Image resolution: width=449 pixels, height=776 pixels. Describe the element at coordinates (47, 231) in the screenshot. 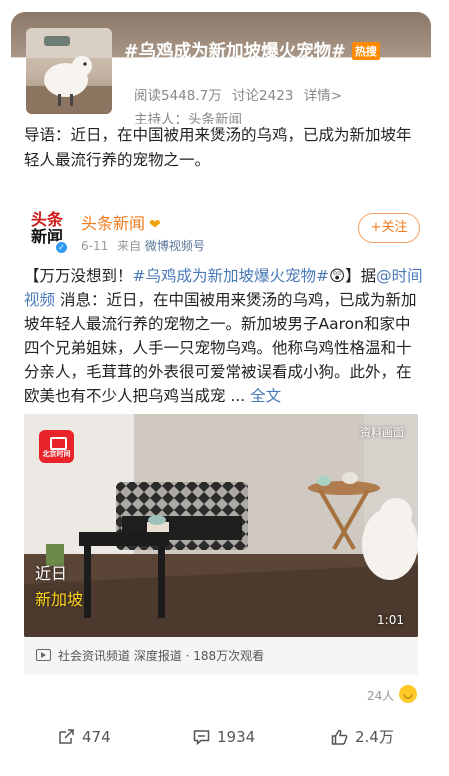

I see `avatar: 头条 新闻 ✓` at that location.